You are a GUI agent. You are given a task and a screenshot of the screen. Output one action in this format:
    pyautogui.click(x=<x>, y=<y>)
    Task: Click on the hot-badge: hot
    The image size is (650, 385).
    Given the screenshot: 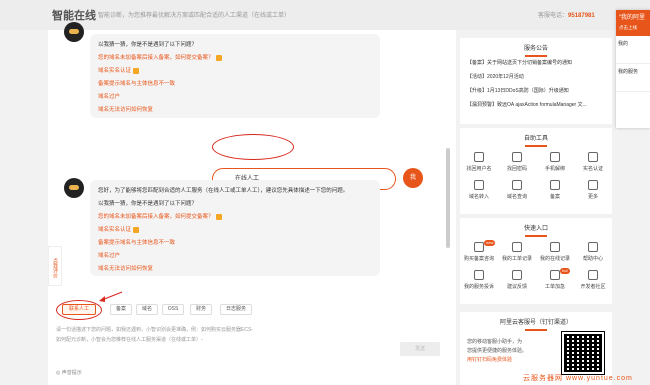 What is the action you would take?
    pyautogui.click(x=565, y=271)
    